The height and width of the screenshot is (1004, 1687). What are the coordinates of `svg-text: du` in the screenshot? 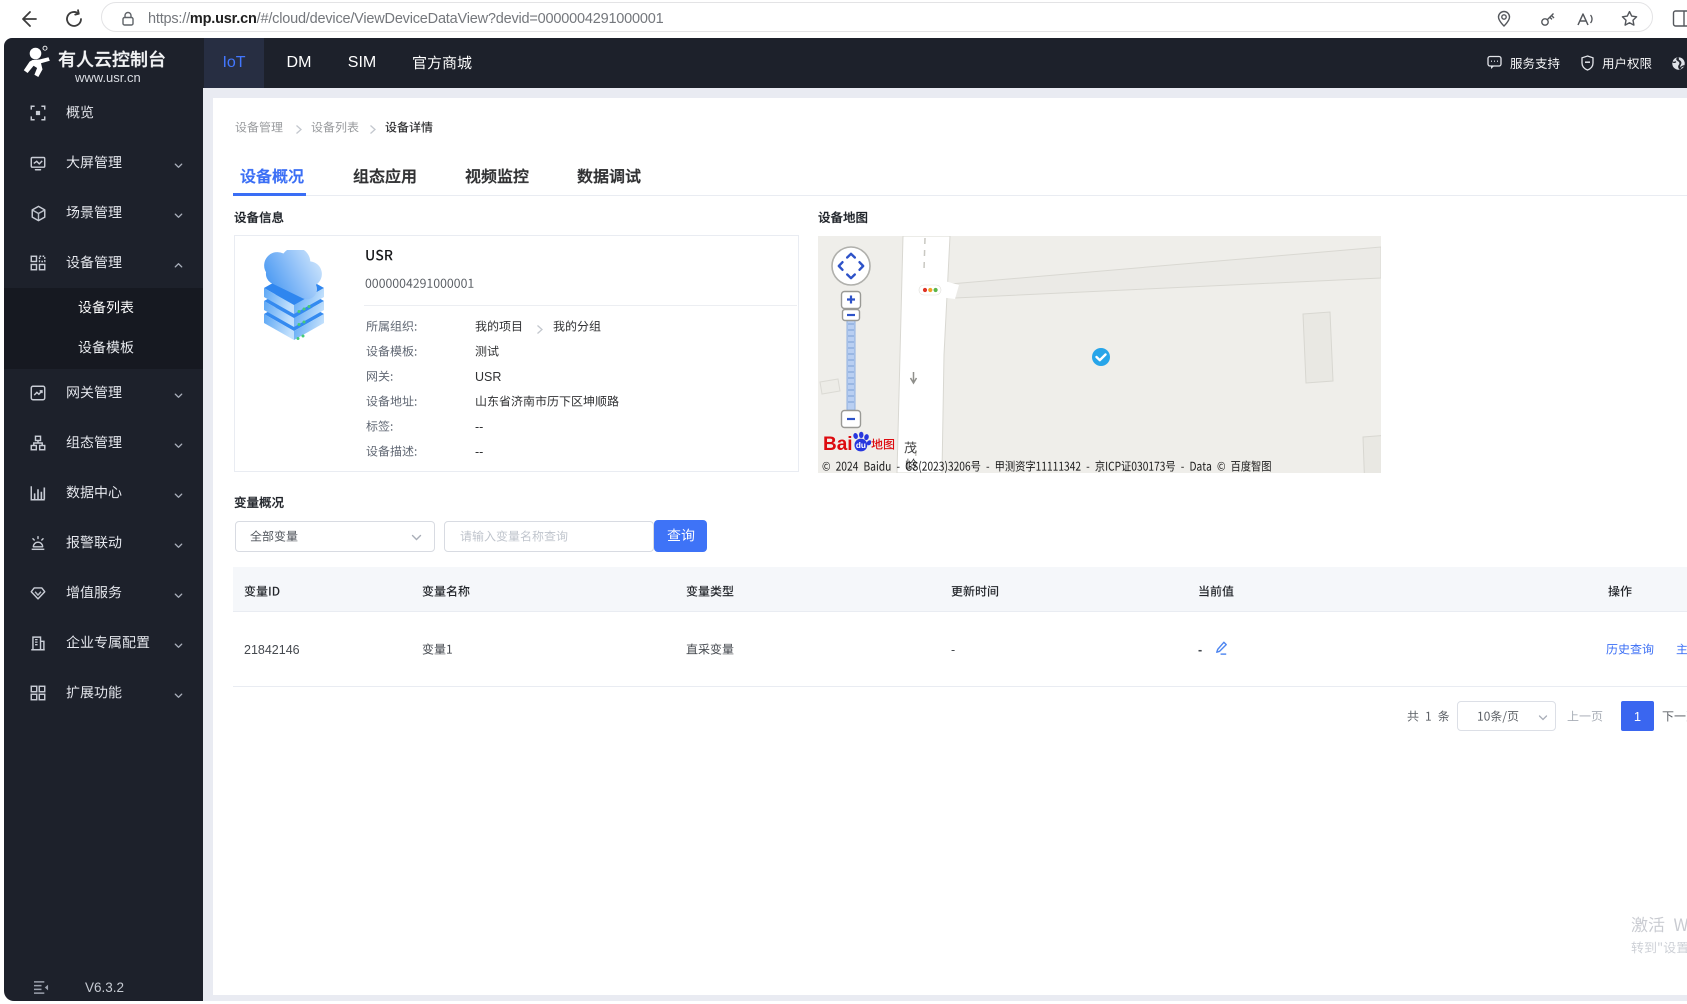 It's located at (861, 445).